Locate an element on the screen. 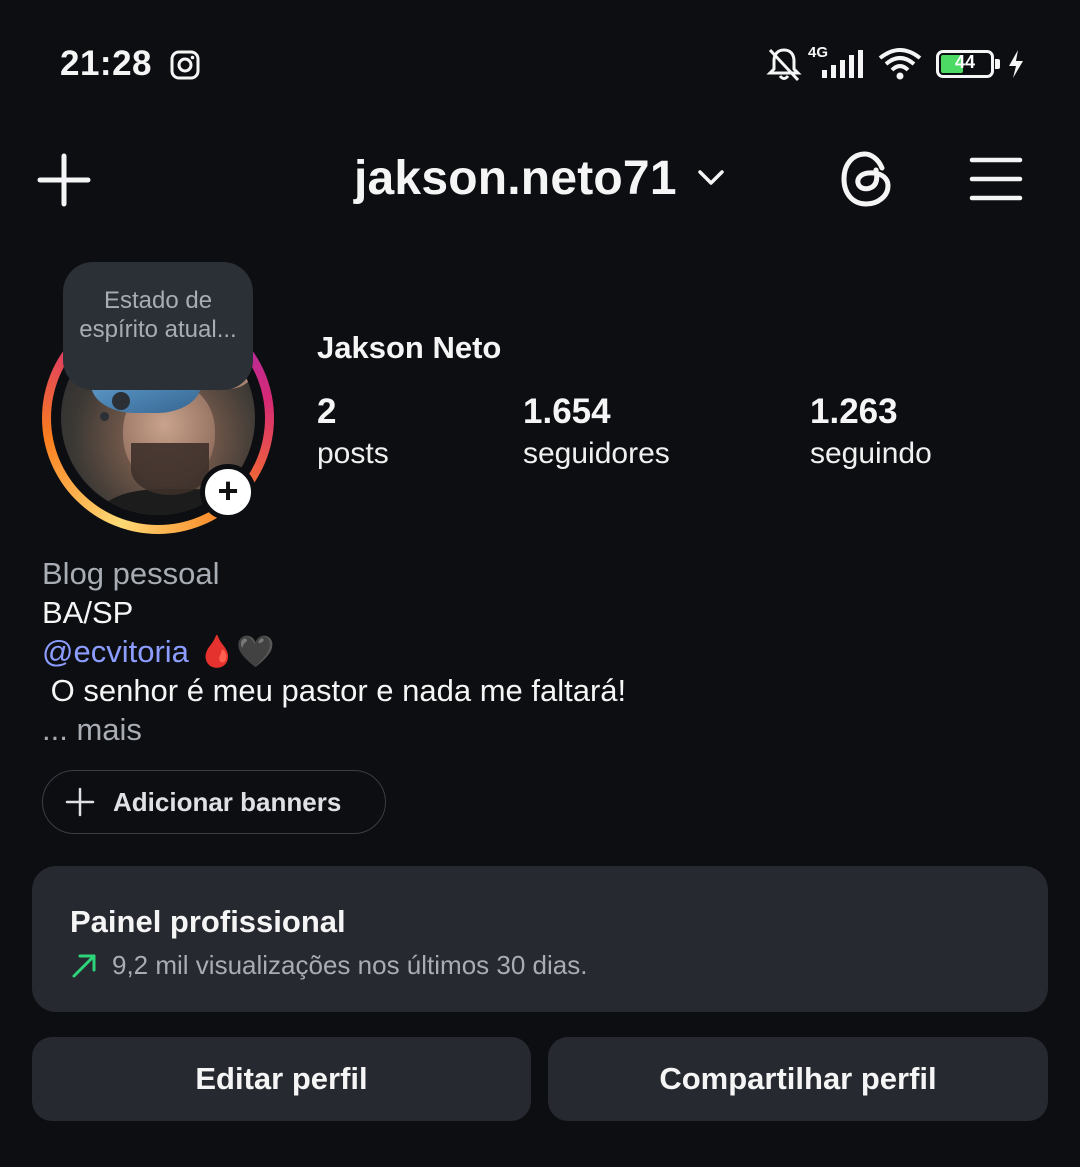 The height and width of the screenshot is (1167, 1080). bio-emojis: 🩸🖤 is located at coordinates (236, 651).